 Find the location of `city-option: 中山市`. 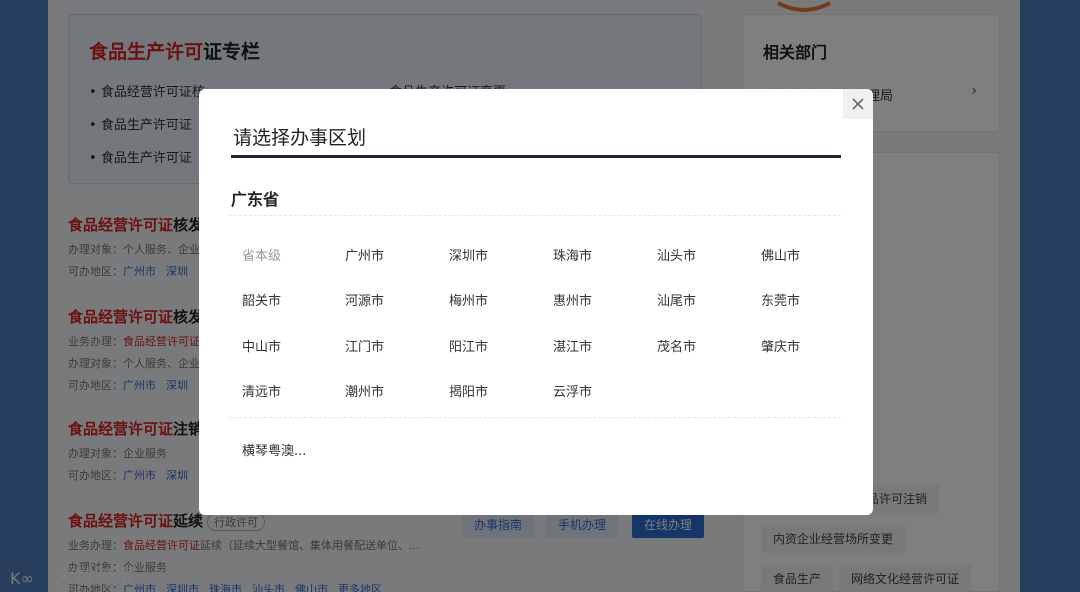

city-option: 中山市 is located at coordinates (261, 345).